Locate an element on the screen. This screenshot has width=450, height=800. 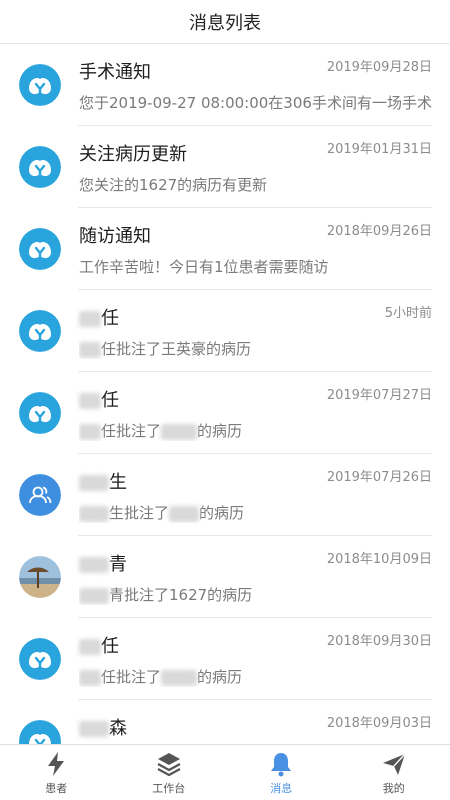
tab-label: 患者 is located at coordinates (56, 788).